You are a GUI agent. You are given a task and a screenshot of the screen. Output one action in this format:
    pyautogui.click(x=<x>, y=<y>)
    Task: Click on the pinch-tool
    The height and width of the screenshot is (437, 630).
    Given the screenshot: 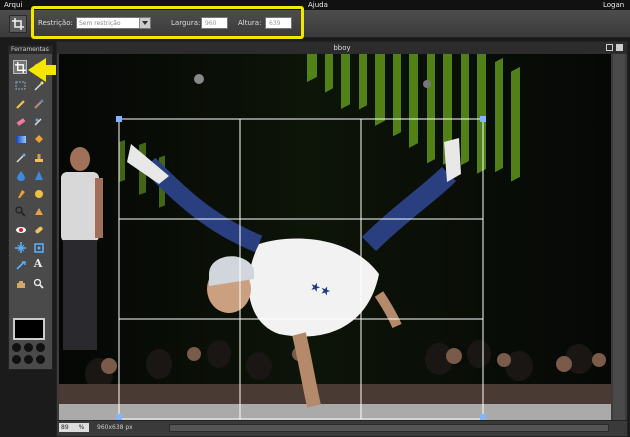 What is the action you would take?
    pyautogui.click(x=38, y=247)
    